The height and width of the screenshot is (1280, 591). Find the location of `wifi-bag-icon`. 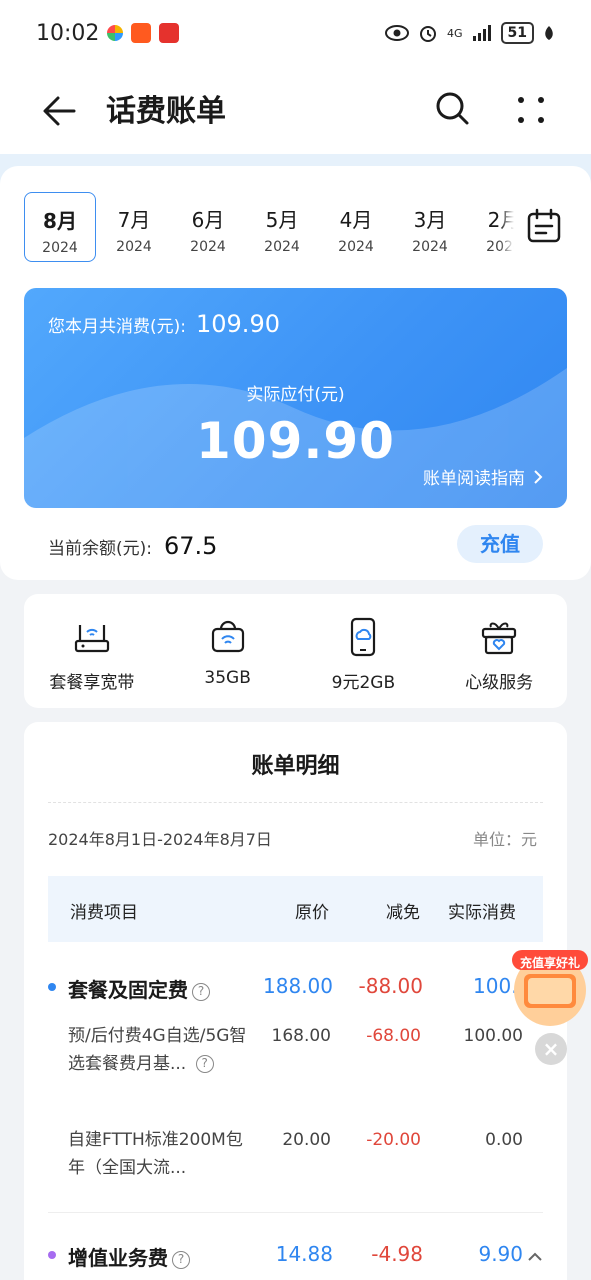

wifi-bag-icon is located at coordinates (227, 636).